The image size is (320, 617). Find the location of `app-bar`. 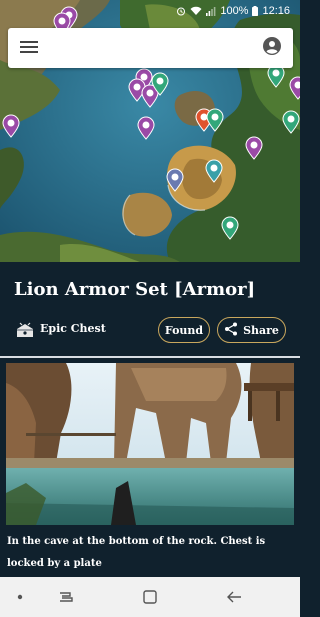

app-bar is located at coordinates (150, 48).